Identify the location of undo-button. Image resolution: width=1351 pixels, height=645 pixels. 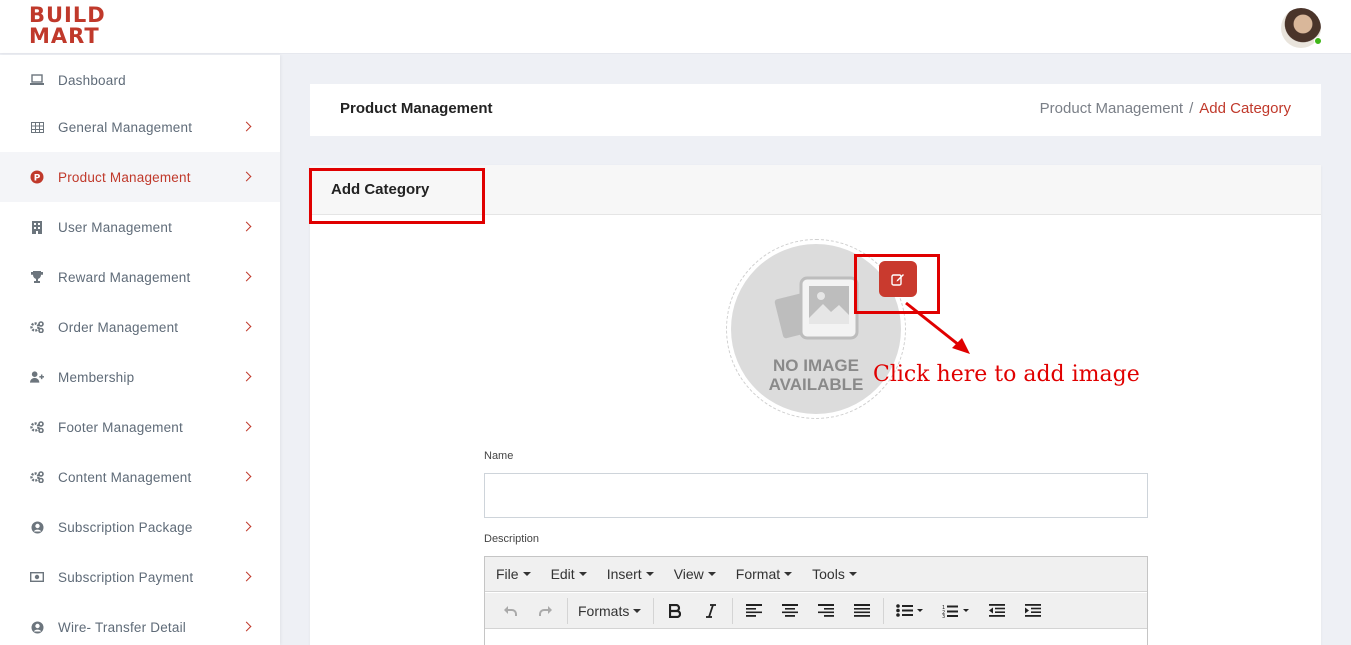
(510, 611).